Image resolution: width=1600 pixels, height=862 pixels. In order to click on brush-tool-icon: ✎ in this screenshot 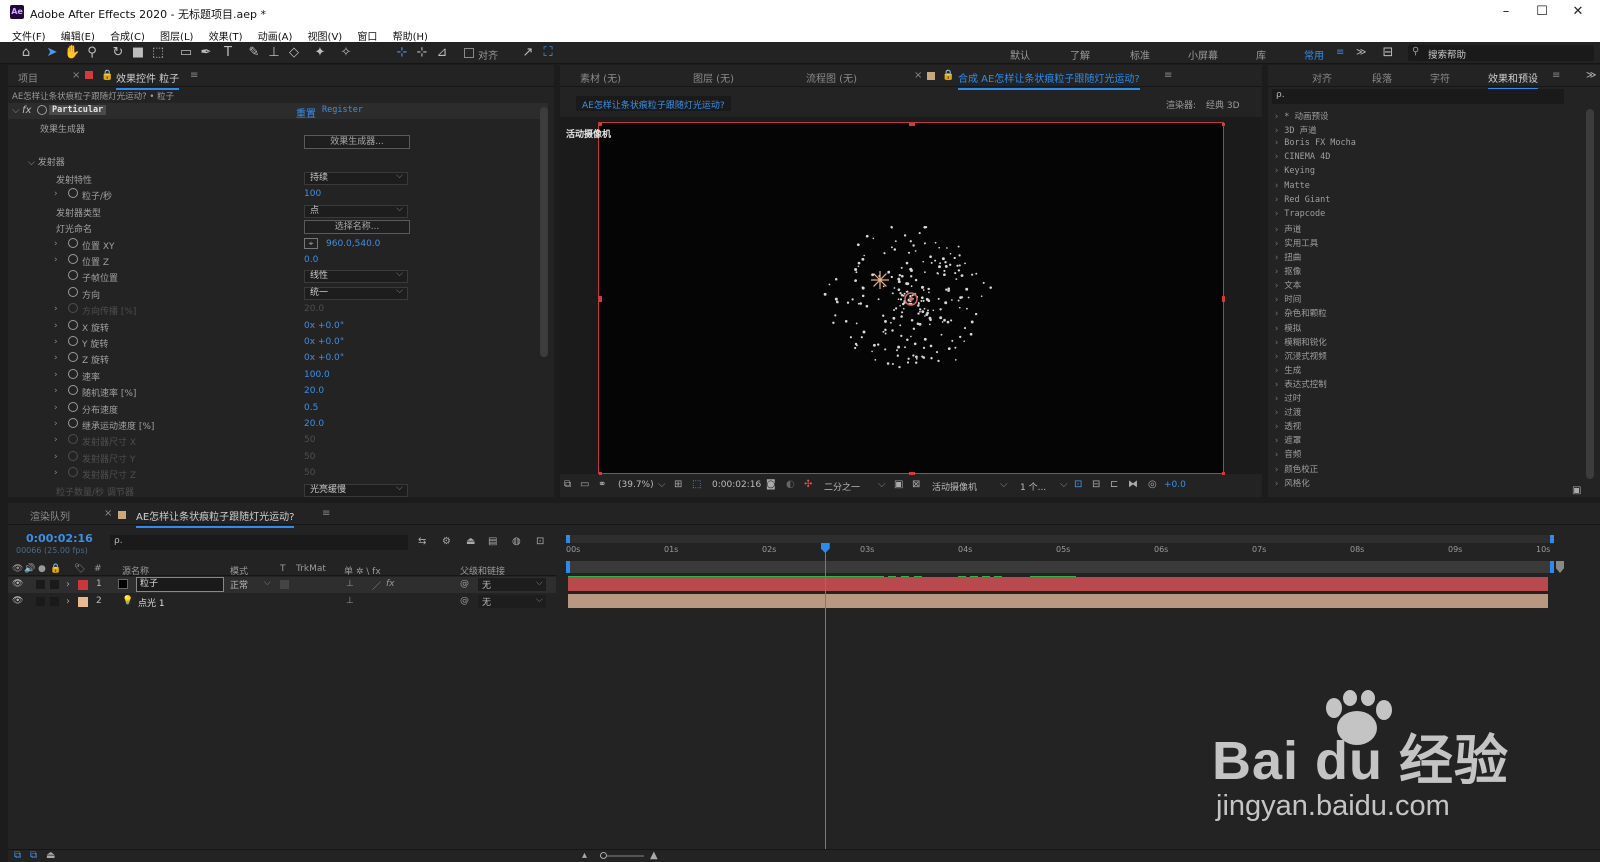, I will do `click(254, 53)`.